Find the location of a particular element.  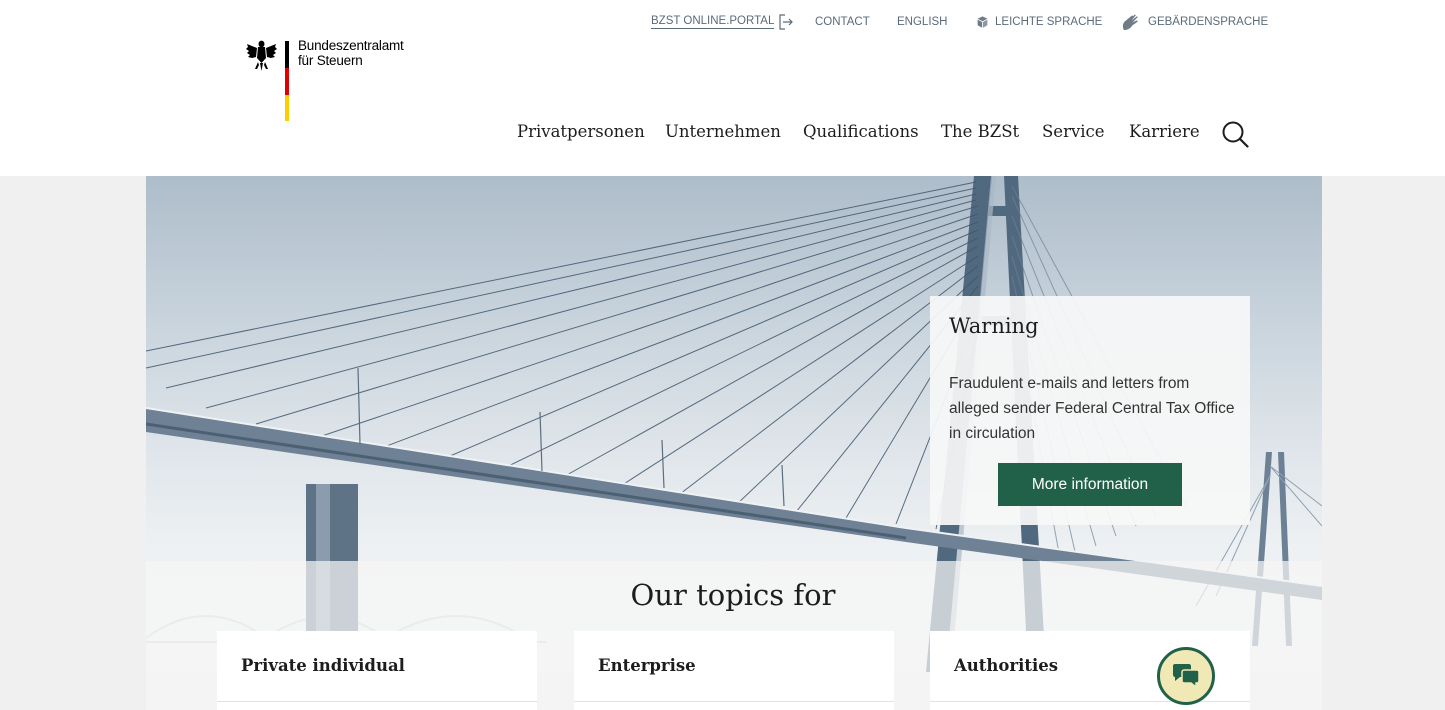

nav-item-karriere: Karriere is located at coordinates (1164, 131).